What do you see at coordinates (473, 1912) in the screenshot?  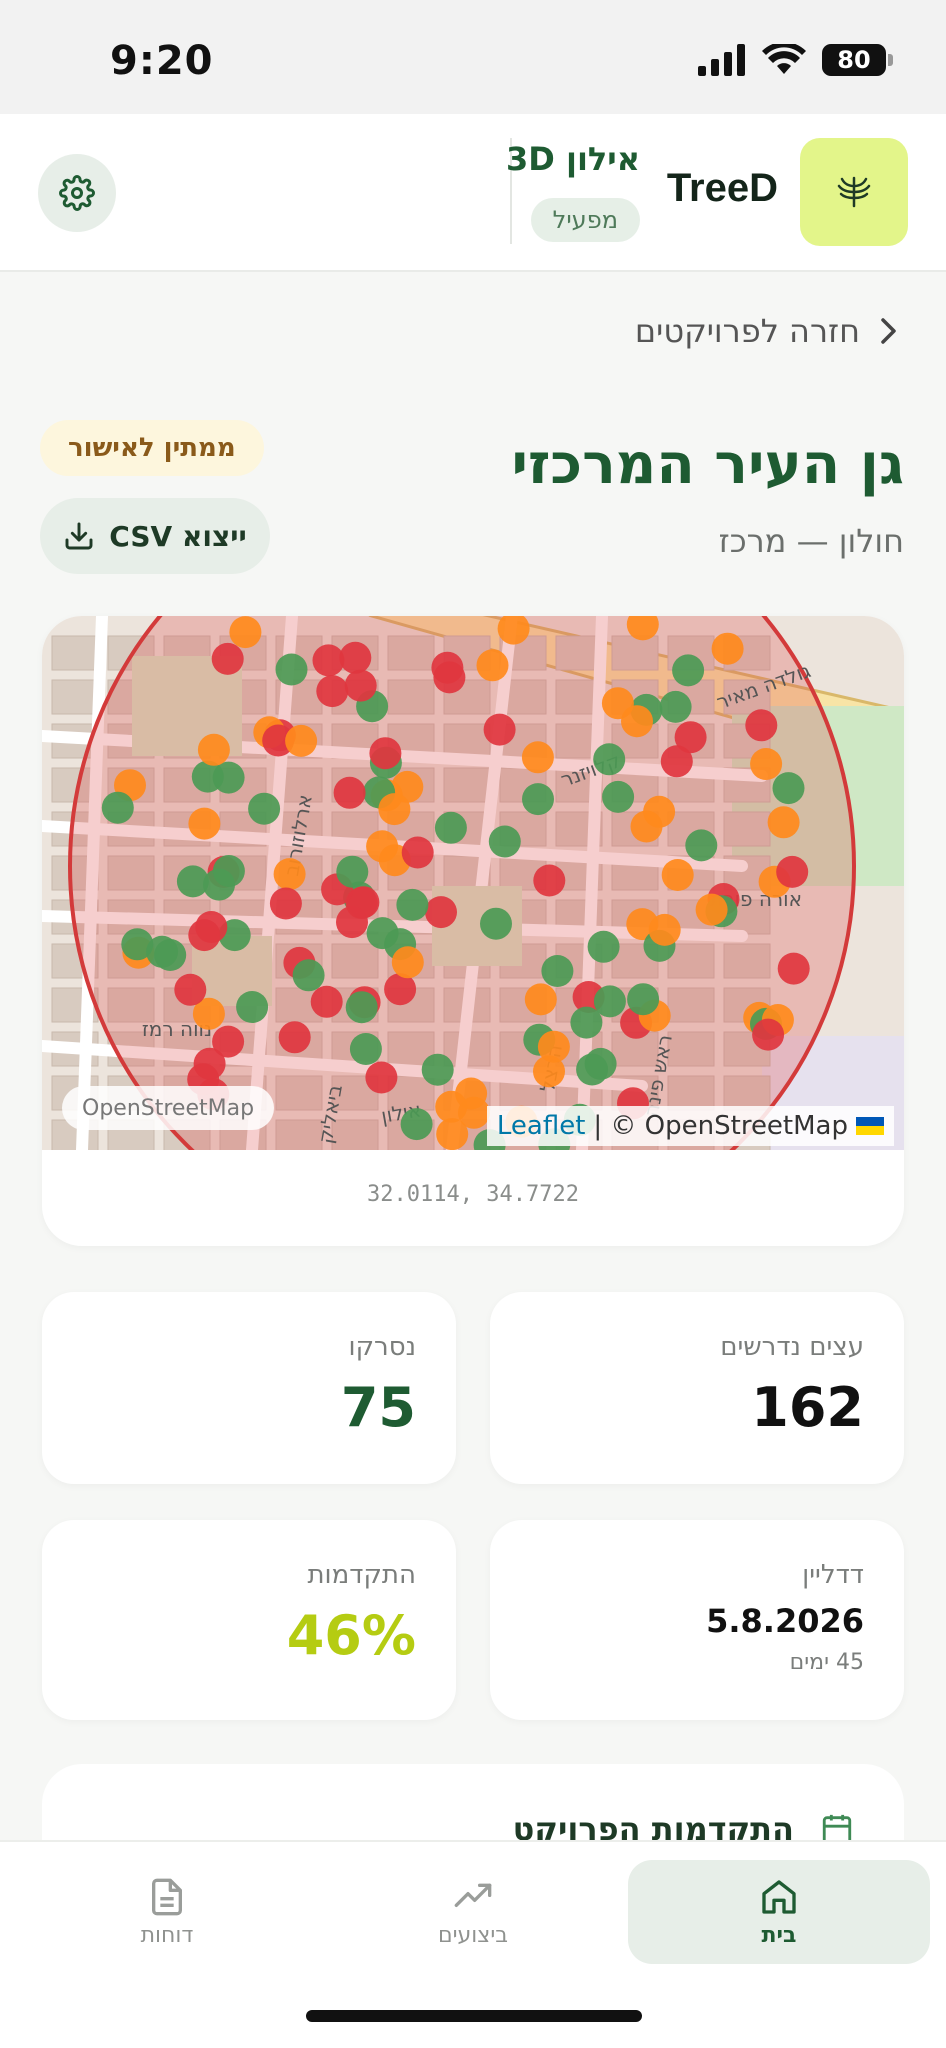 I see `nav-performance: ביצועים` at bounding box center [473, 1912].